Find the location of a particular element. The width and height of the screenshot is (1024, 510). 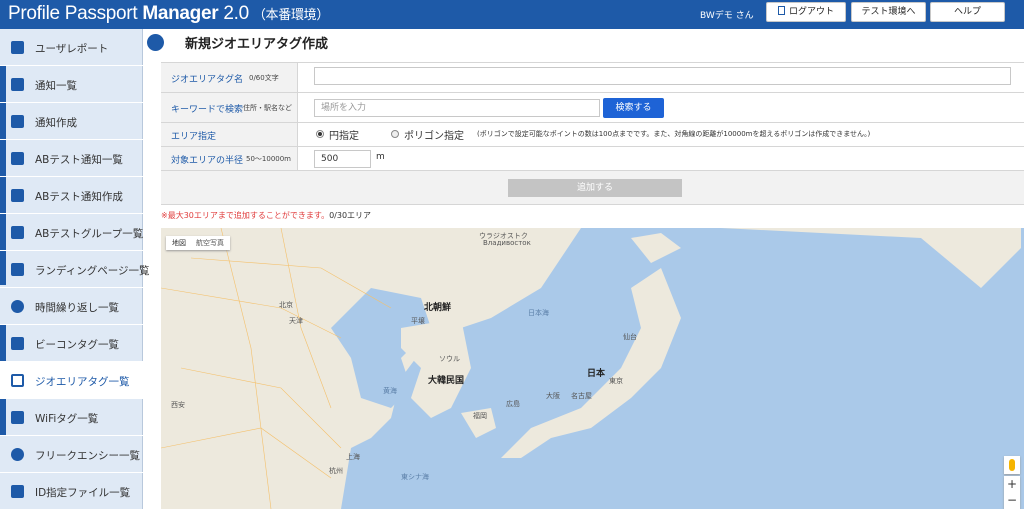

sidebar-item-beacon: ビーコンタグ一覧 is located at coordinates (71, 343).